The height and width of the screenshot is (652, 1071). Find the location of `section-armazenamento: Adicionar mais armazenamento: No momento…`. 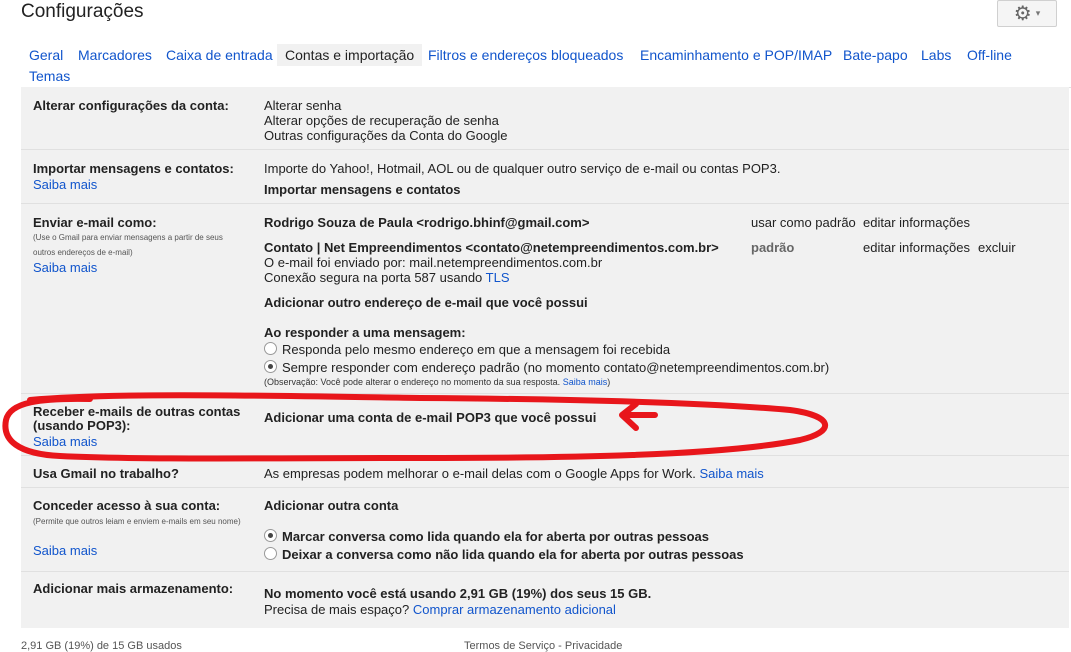

section-armazenamento: Adicionar mais armazenamento: No momento… is located at coordinates (545, 600).